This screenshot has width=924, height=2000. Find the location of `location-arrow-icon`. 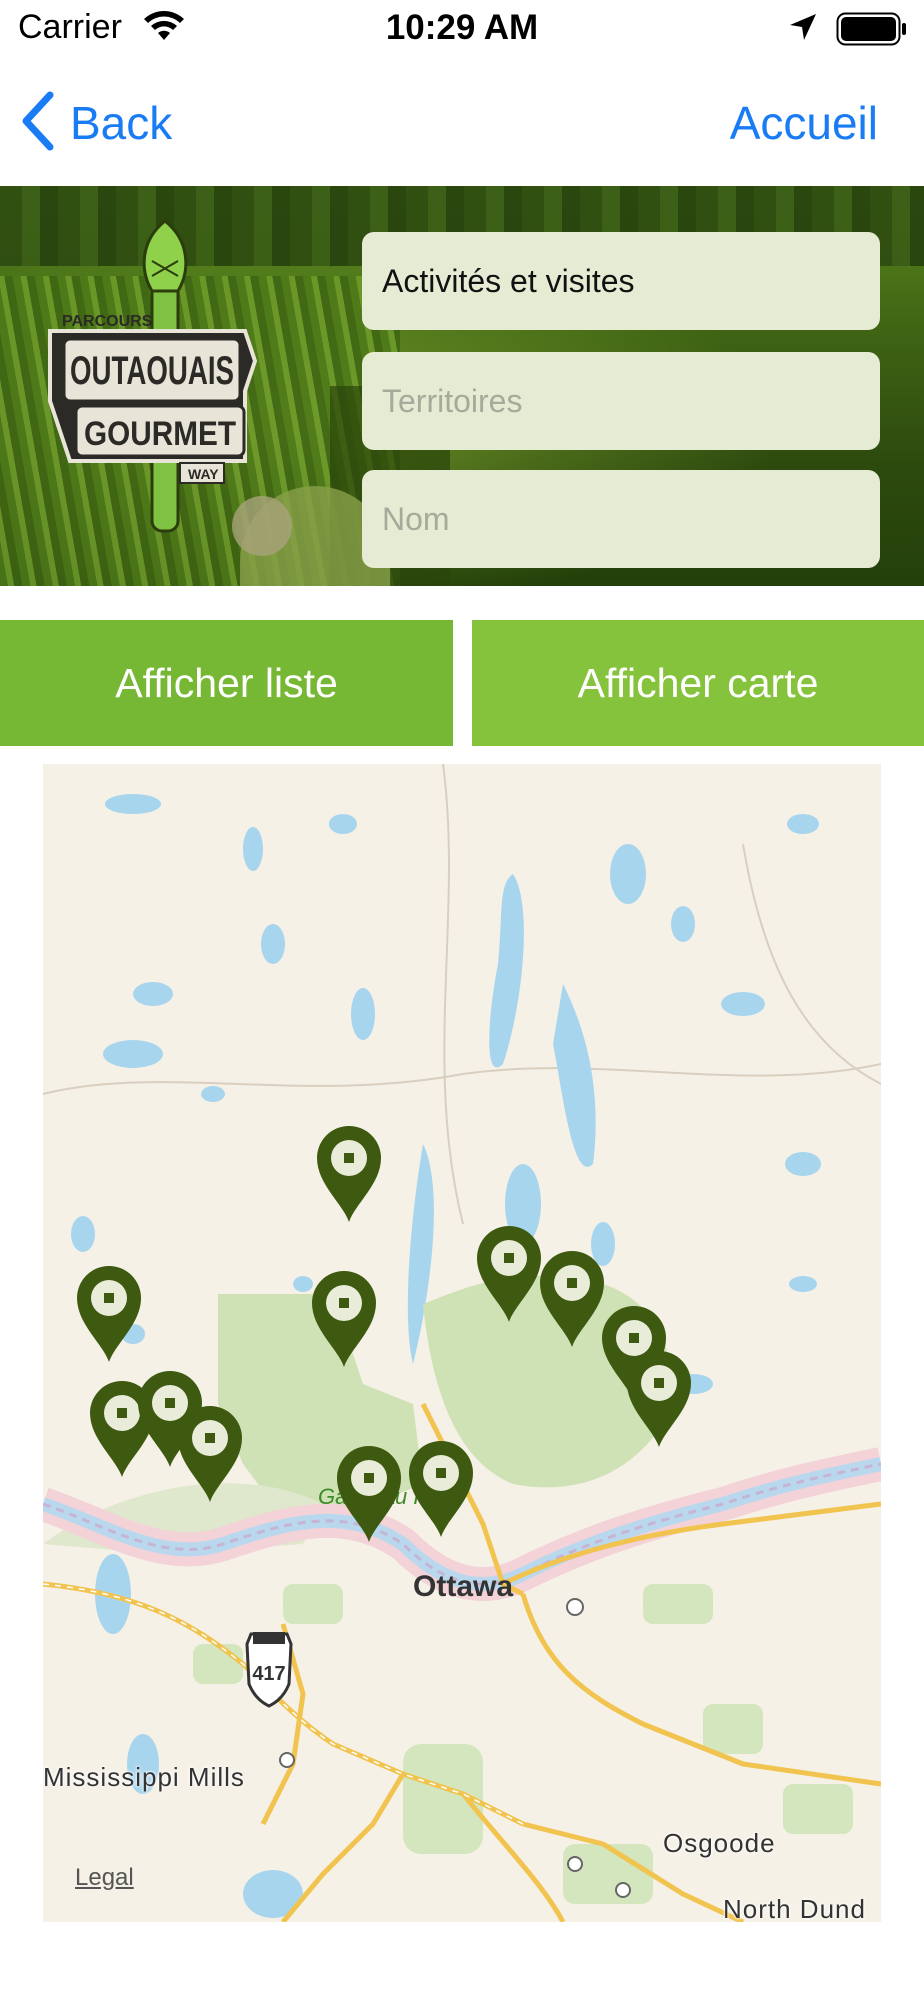

location-arrow-icon is located at coordinates (803, 29).